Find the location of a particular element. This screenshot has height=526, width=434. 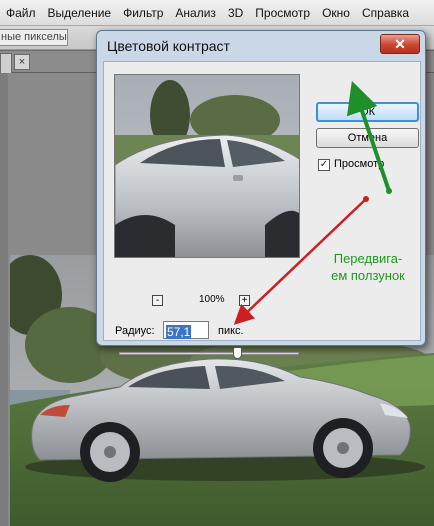

menu-help: Справка is located at coordinates (385, 13).